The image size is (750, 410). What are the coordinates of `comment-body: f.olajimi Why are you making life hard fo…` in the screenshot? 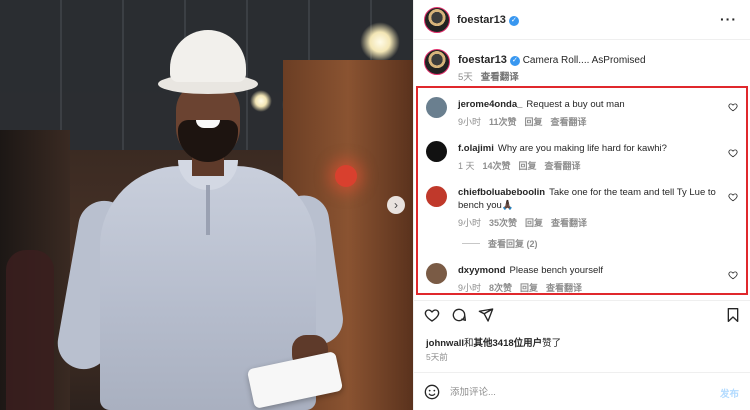 It's located at (589, 148).